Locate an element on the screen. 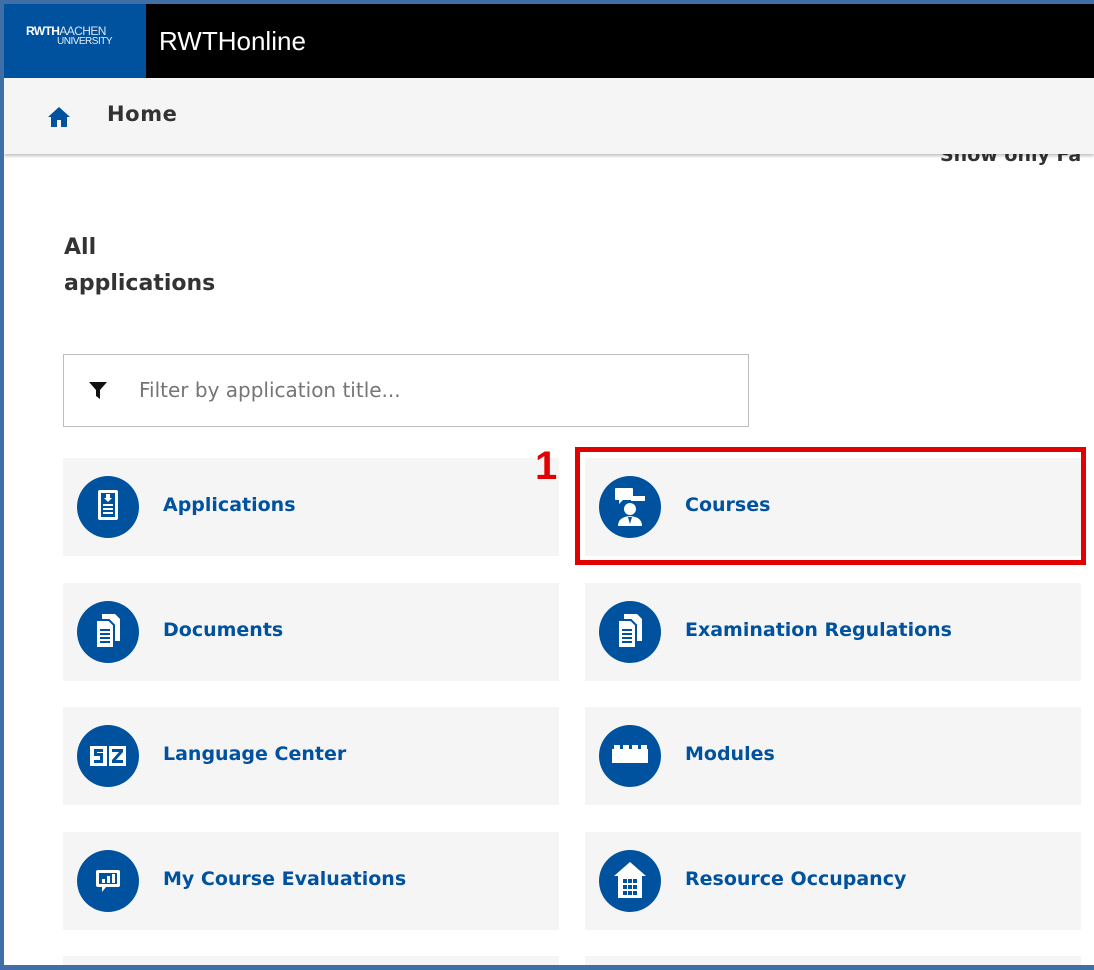  rwth-logo: RWTHAACHEN UNIVERSITY is located at coordinates (75, 41).